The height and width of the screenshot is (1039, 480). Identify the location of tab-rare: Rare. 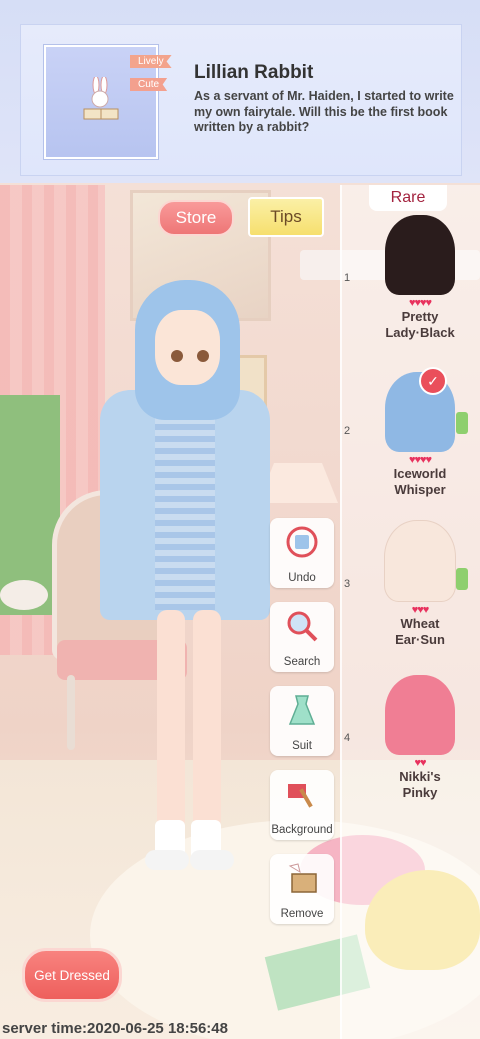
(408, 198).